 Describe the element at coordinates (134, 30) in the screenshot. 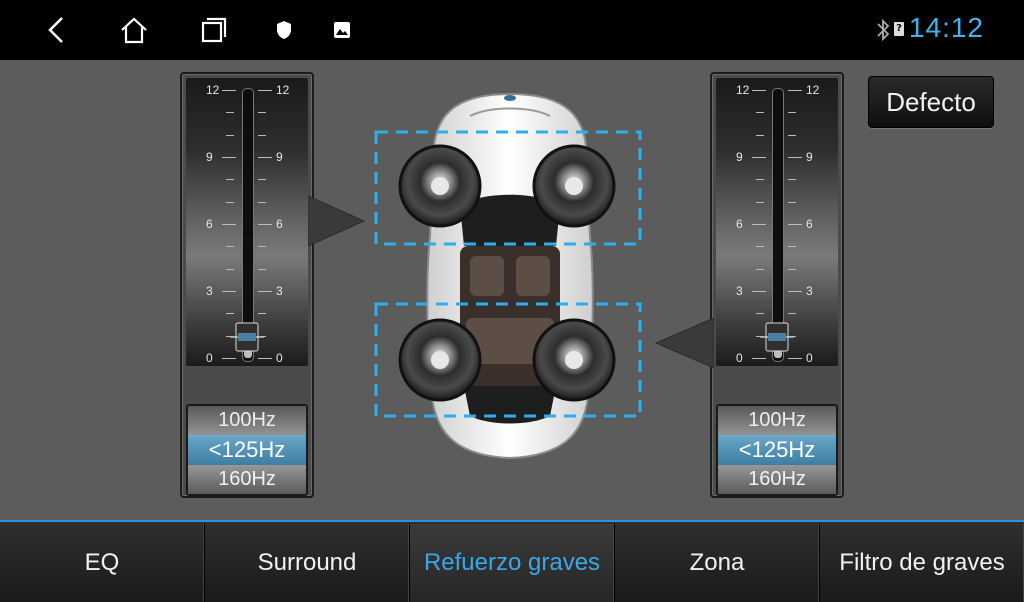

I see `home-icon` at that location.